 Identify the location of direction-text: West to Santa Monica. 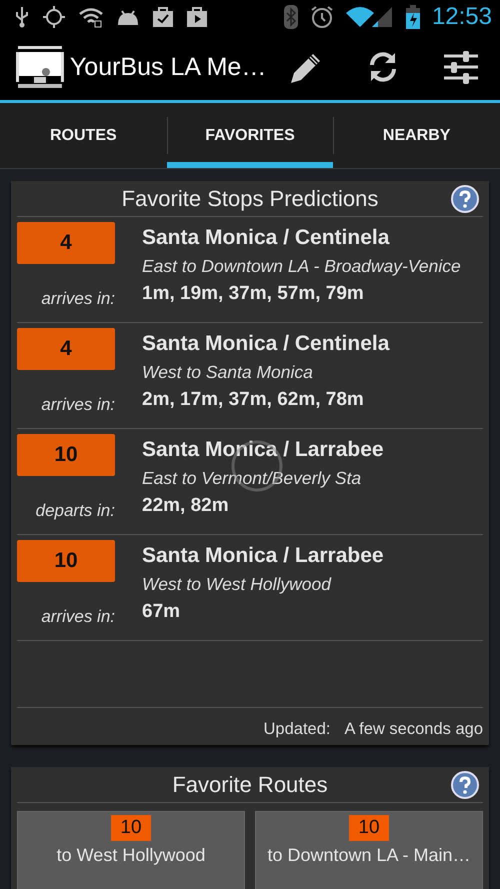
(228, 372).